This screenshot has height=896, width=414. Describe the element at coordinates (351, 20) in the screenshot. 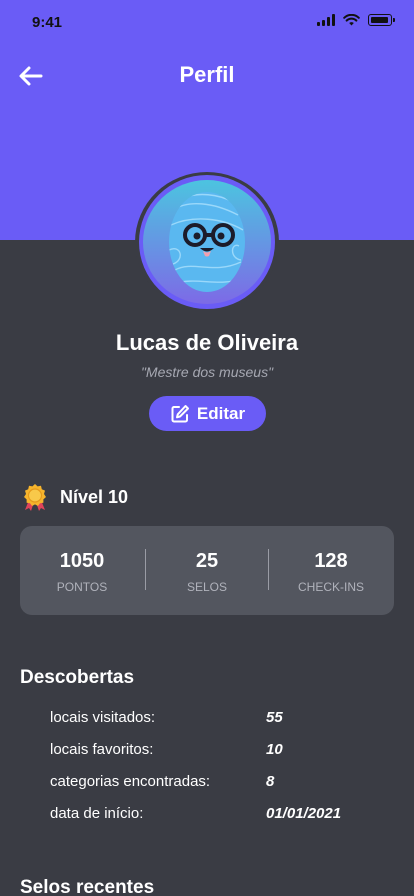

I see `wifi-icon` at that location.